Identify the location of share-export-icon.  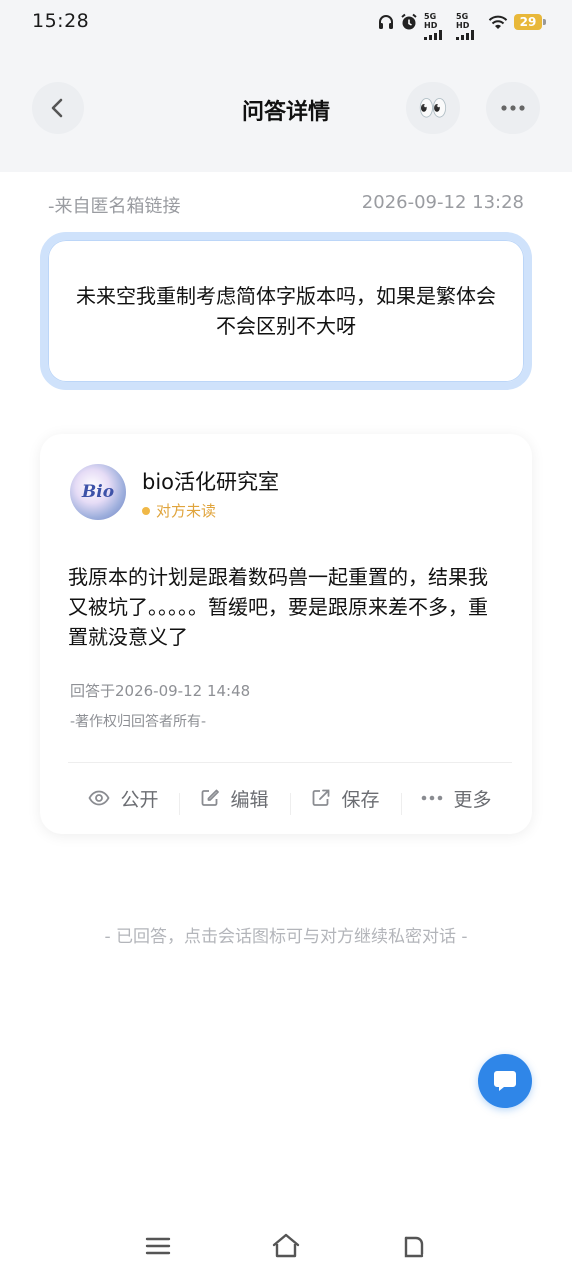
(321, 797).